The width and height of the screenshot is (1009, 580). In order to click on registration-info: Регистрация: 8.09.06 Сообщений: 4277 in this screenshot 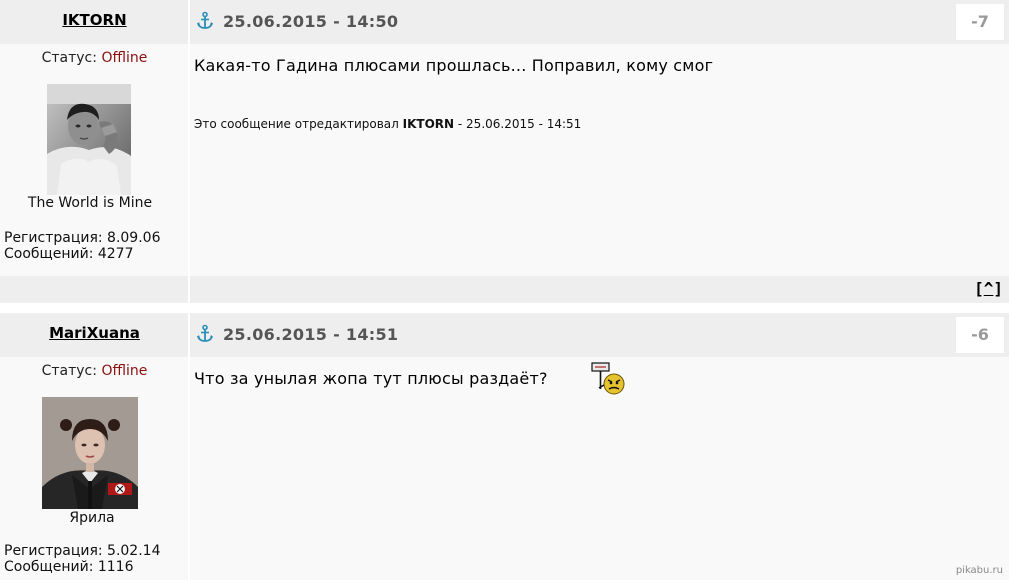, I will do `click(82, 246)`.